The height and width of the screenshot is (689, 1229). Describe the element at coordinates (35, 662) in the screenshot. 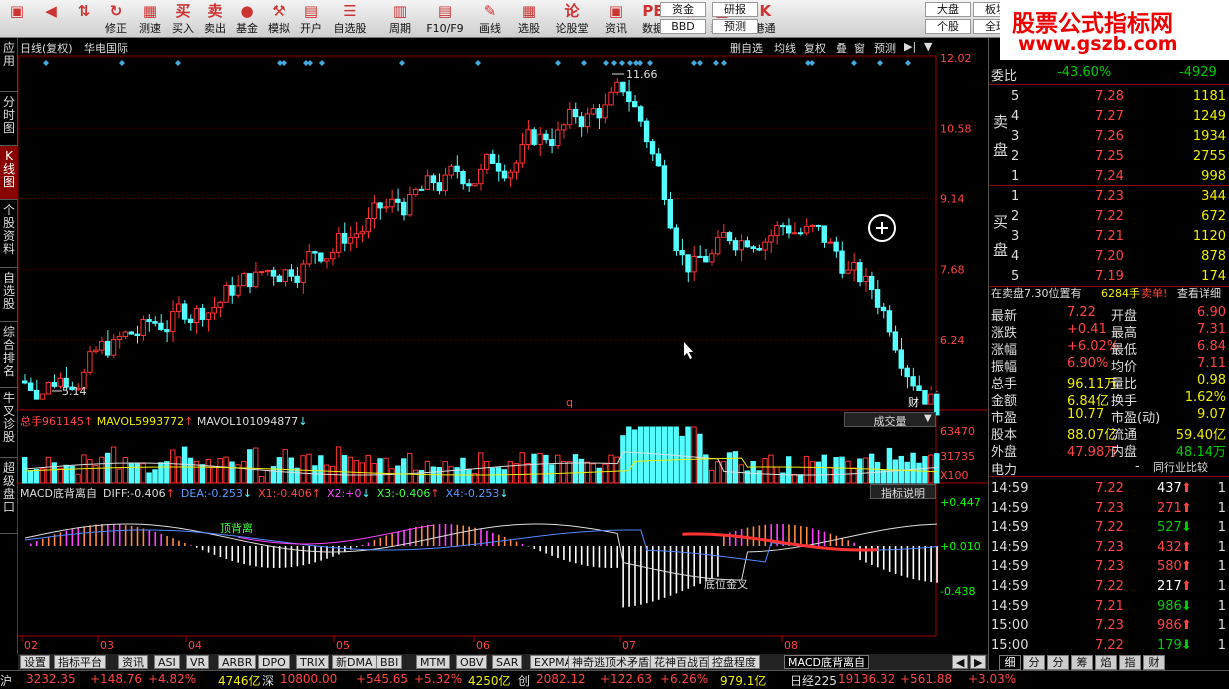

I see `indicator-tab-0: 设置` at that location.